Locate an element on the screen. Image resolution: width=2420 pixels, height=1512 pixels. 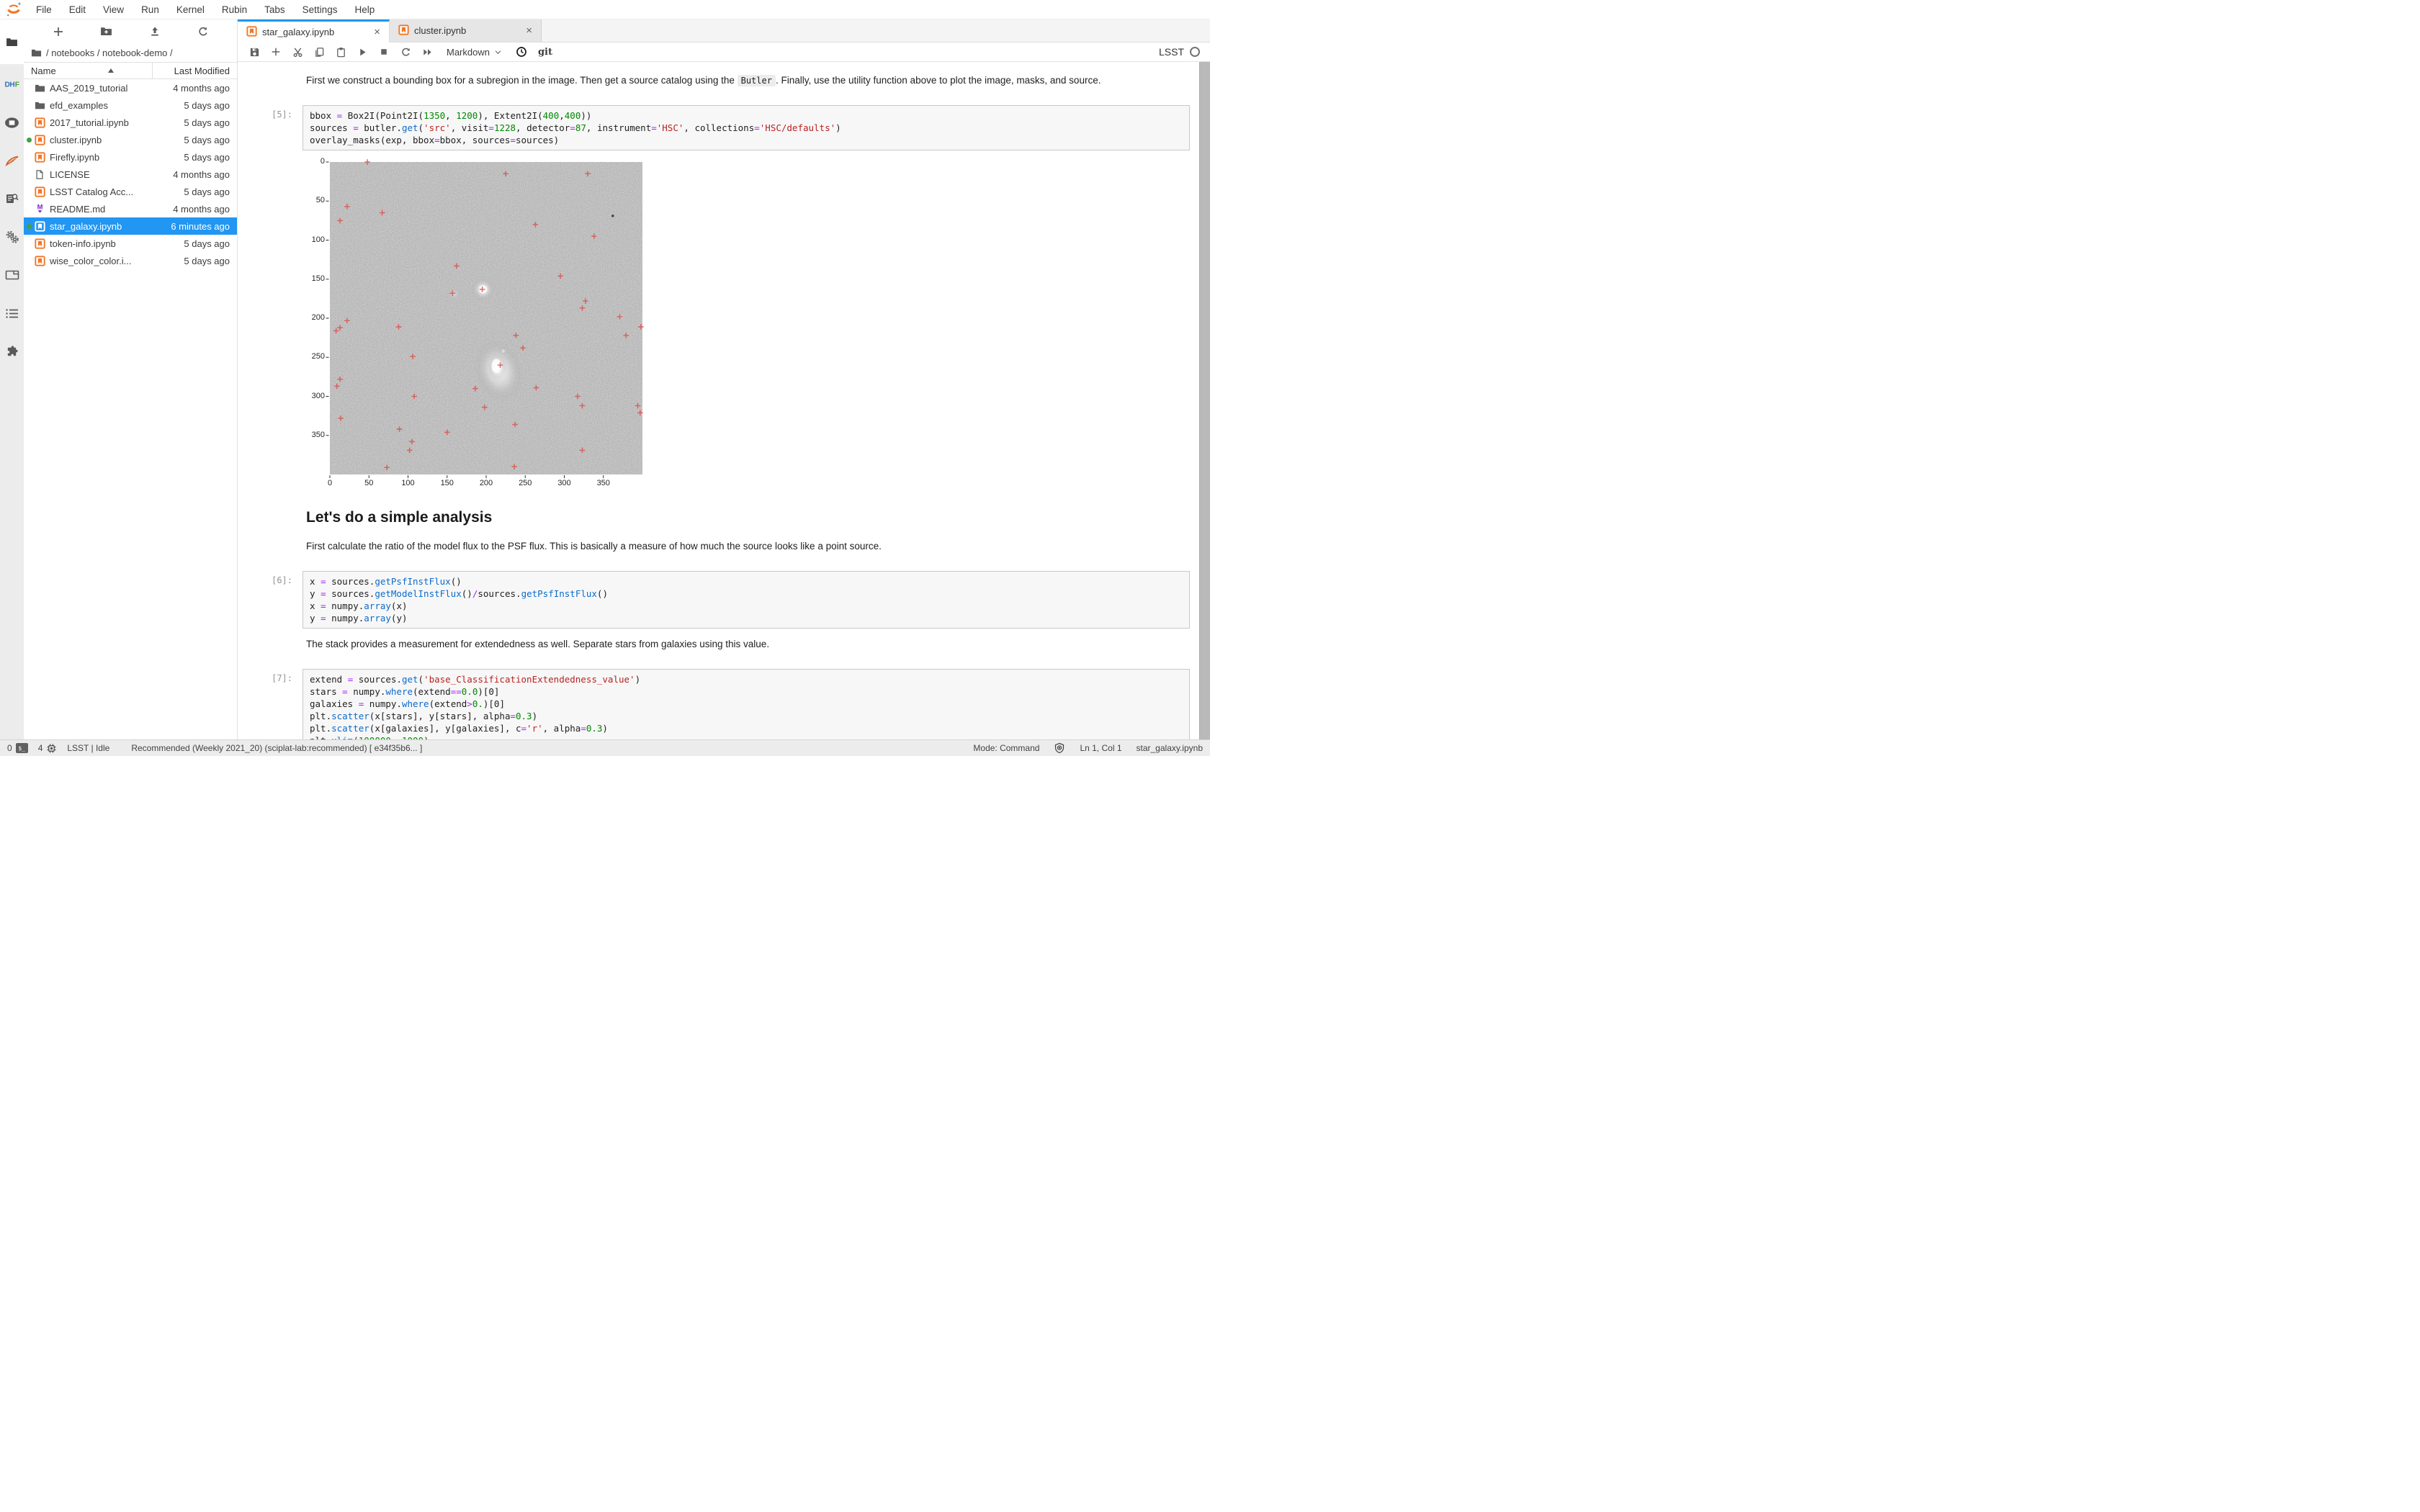
y-tick-label: 50 is located at coordinates (320, 200).